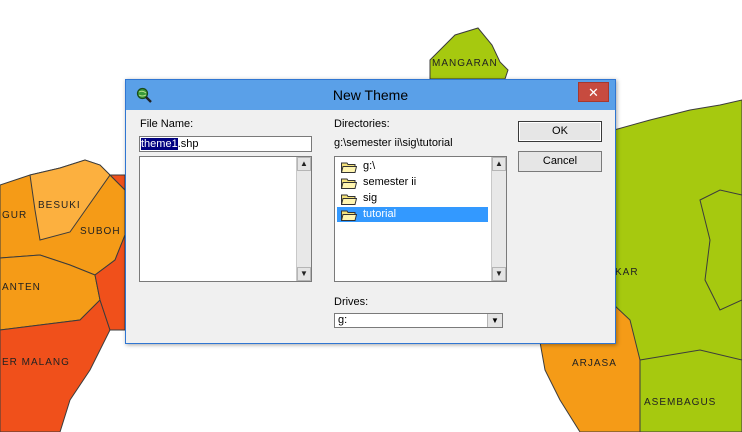  I want to click on file-name-rest-text: .shp, so click(188, 144).